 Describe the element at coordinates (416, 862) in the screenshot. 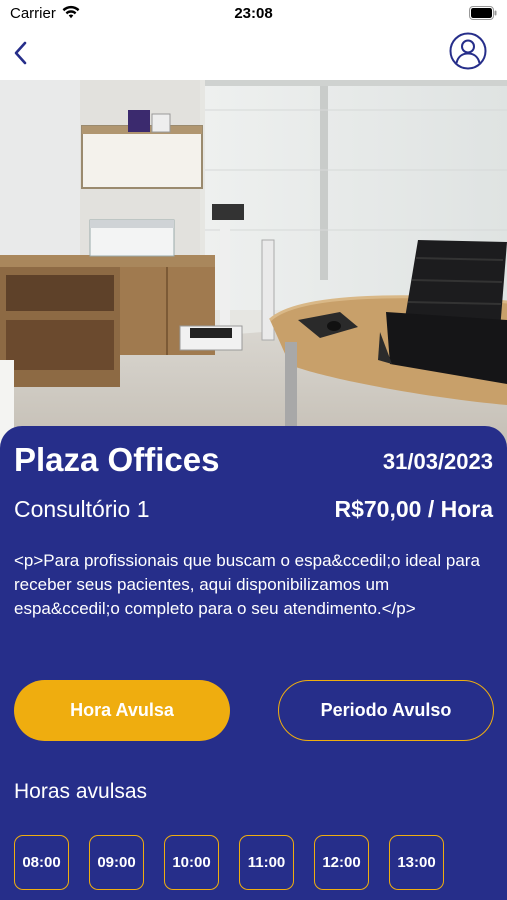

I see `time-slot-1300: 13:00` at that location.